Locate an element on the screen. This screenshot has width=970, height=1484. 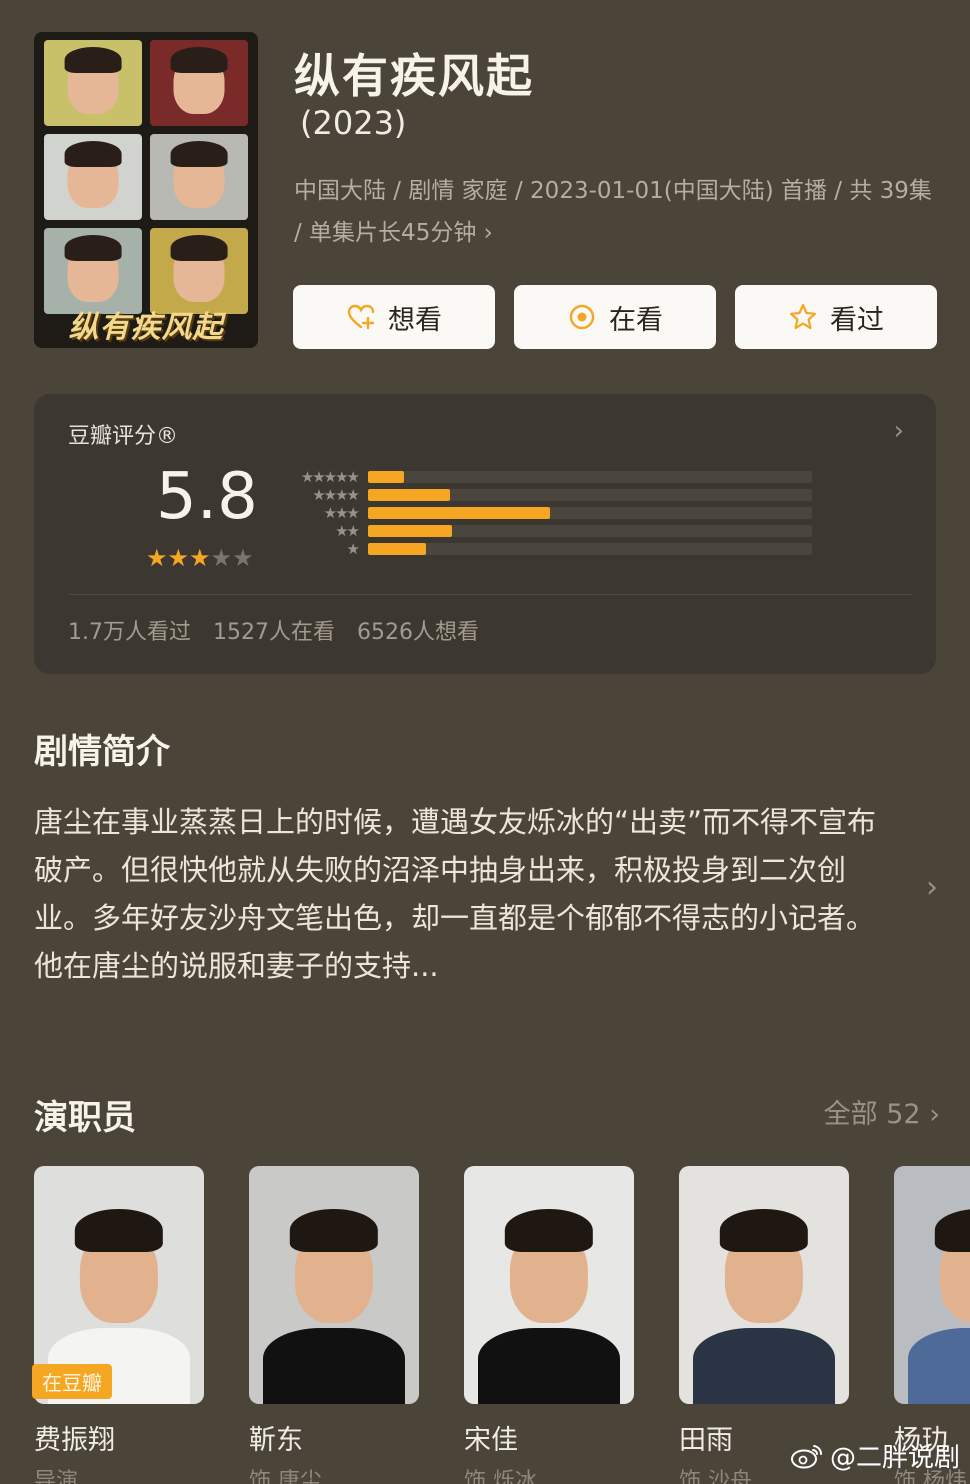
show-year: (2023) is located at coordinates (353, 123).